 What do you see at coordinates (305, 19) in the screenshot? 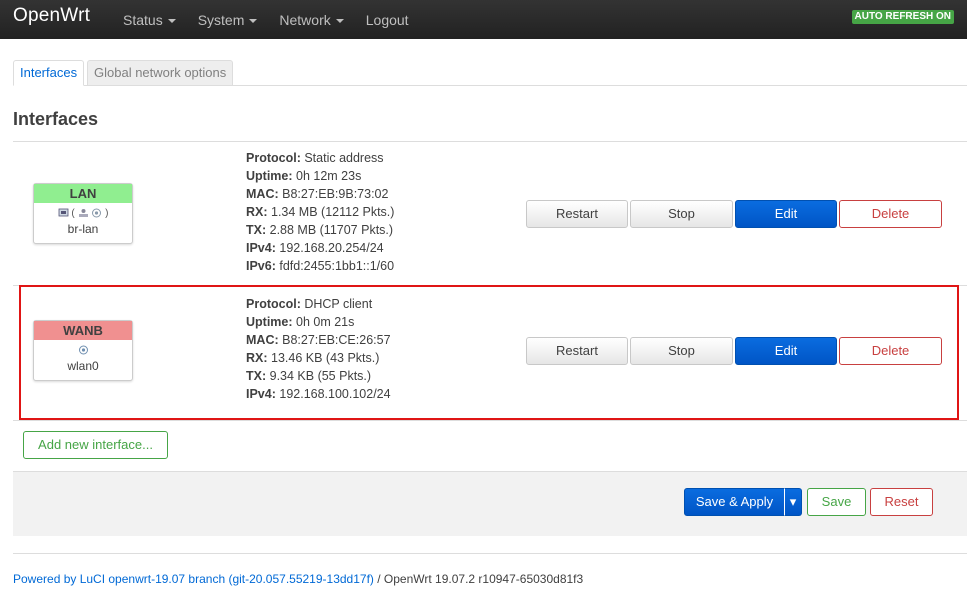
I see `menu-network-label: Network` at bounding box center [305, 19].